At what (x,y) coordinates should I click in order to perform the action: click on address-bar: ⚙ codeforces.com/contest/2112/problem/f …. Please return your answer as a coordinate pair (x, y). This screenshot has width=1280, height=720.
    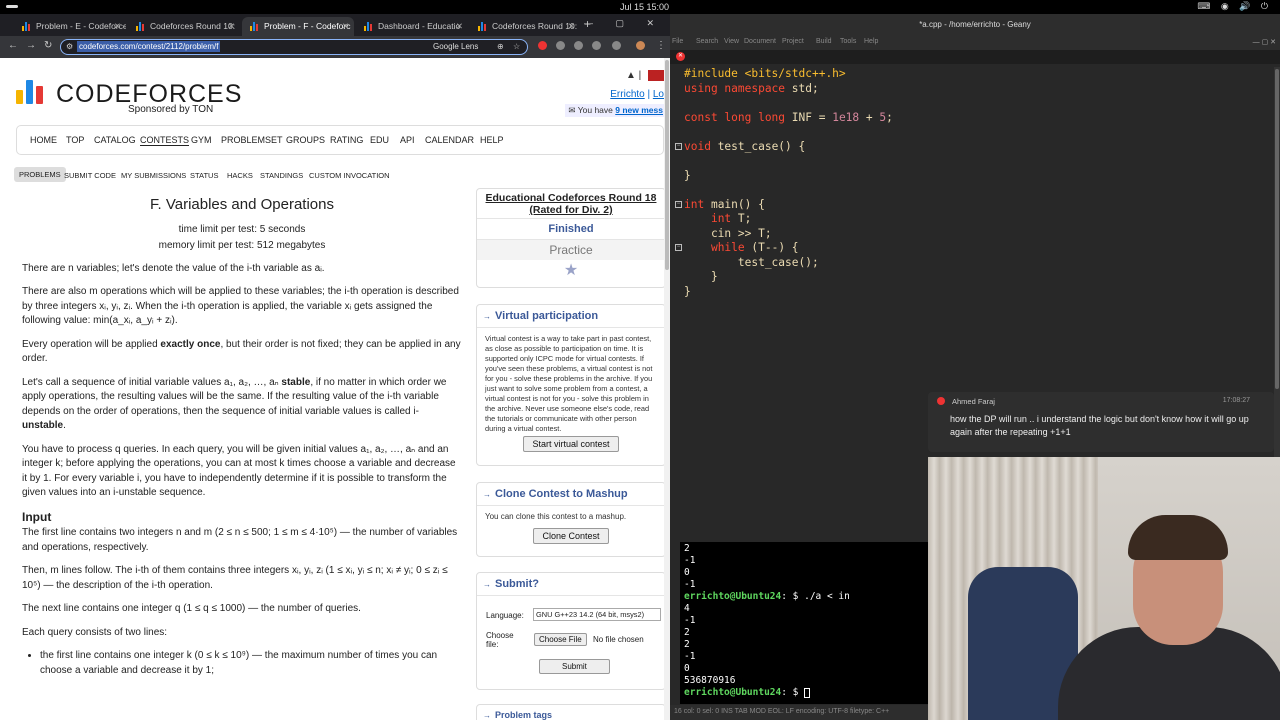
    Looking at the image, I should click on (294, 47).